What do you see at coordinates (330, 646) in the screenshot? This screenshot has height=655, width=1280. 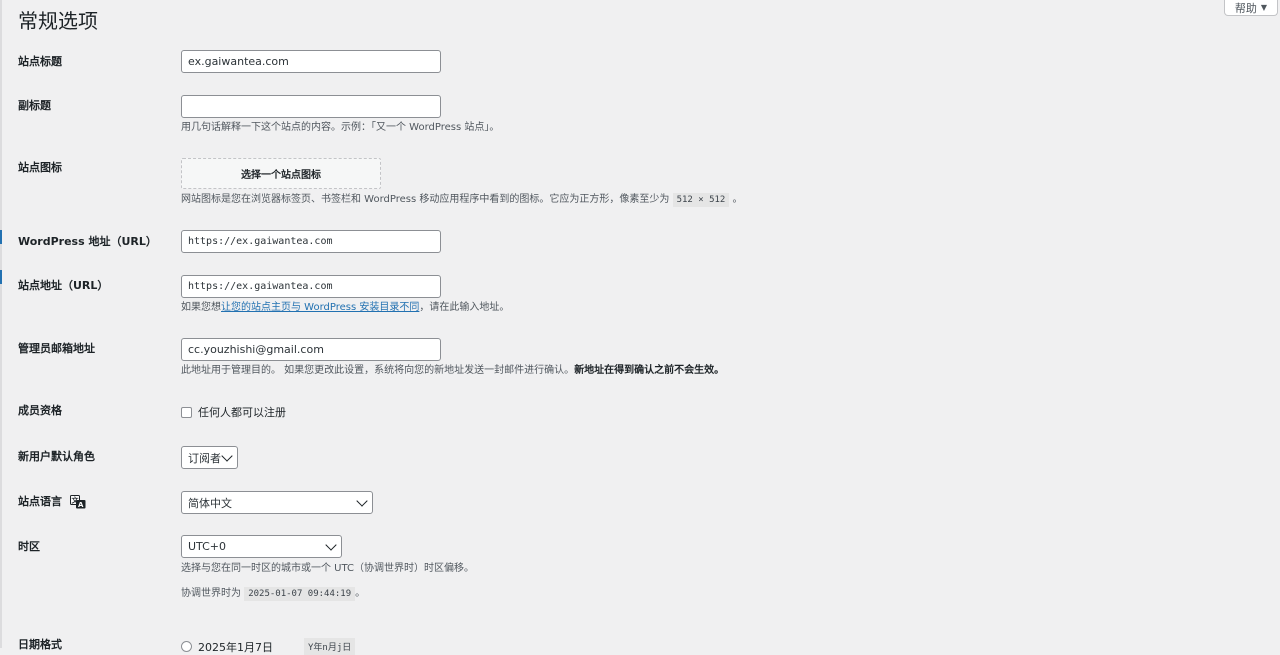 I see `date-format-code: Y年n月j日` at bounding box center [330, 646].